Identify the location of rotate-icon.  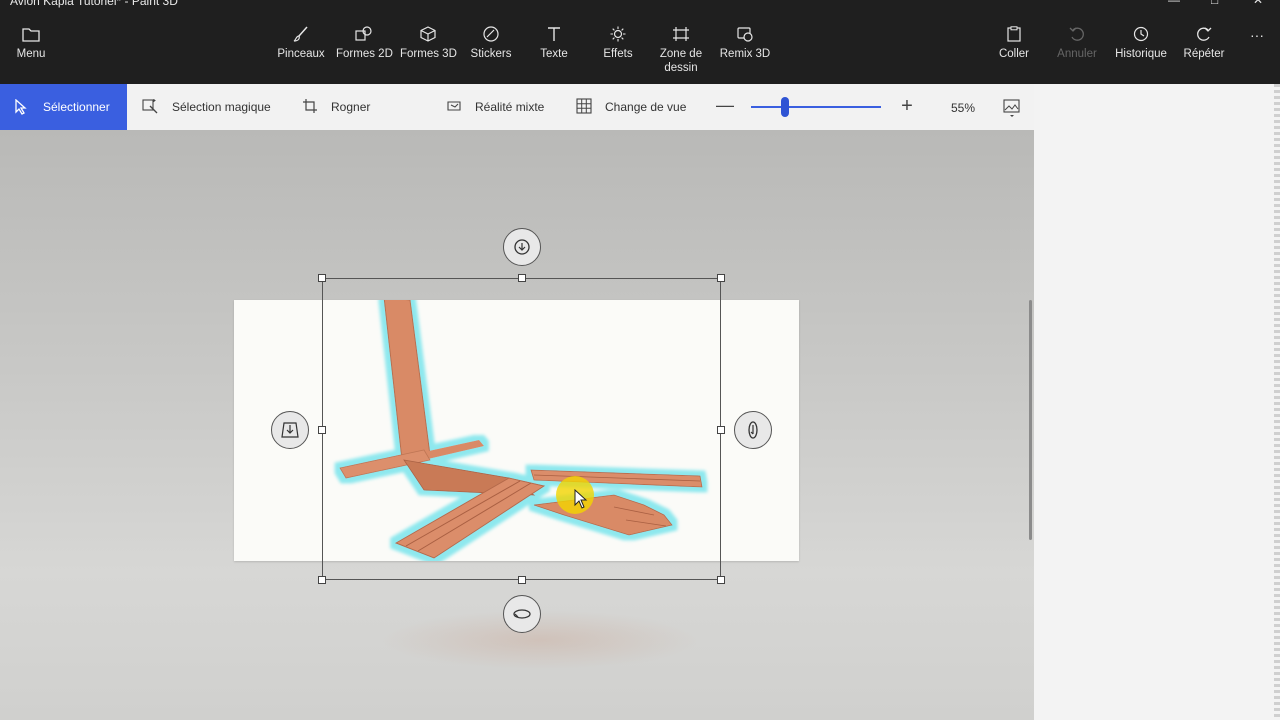
(522, 247).